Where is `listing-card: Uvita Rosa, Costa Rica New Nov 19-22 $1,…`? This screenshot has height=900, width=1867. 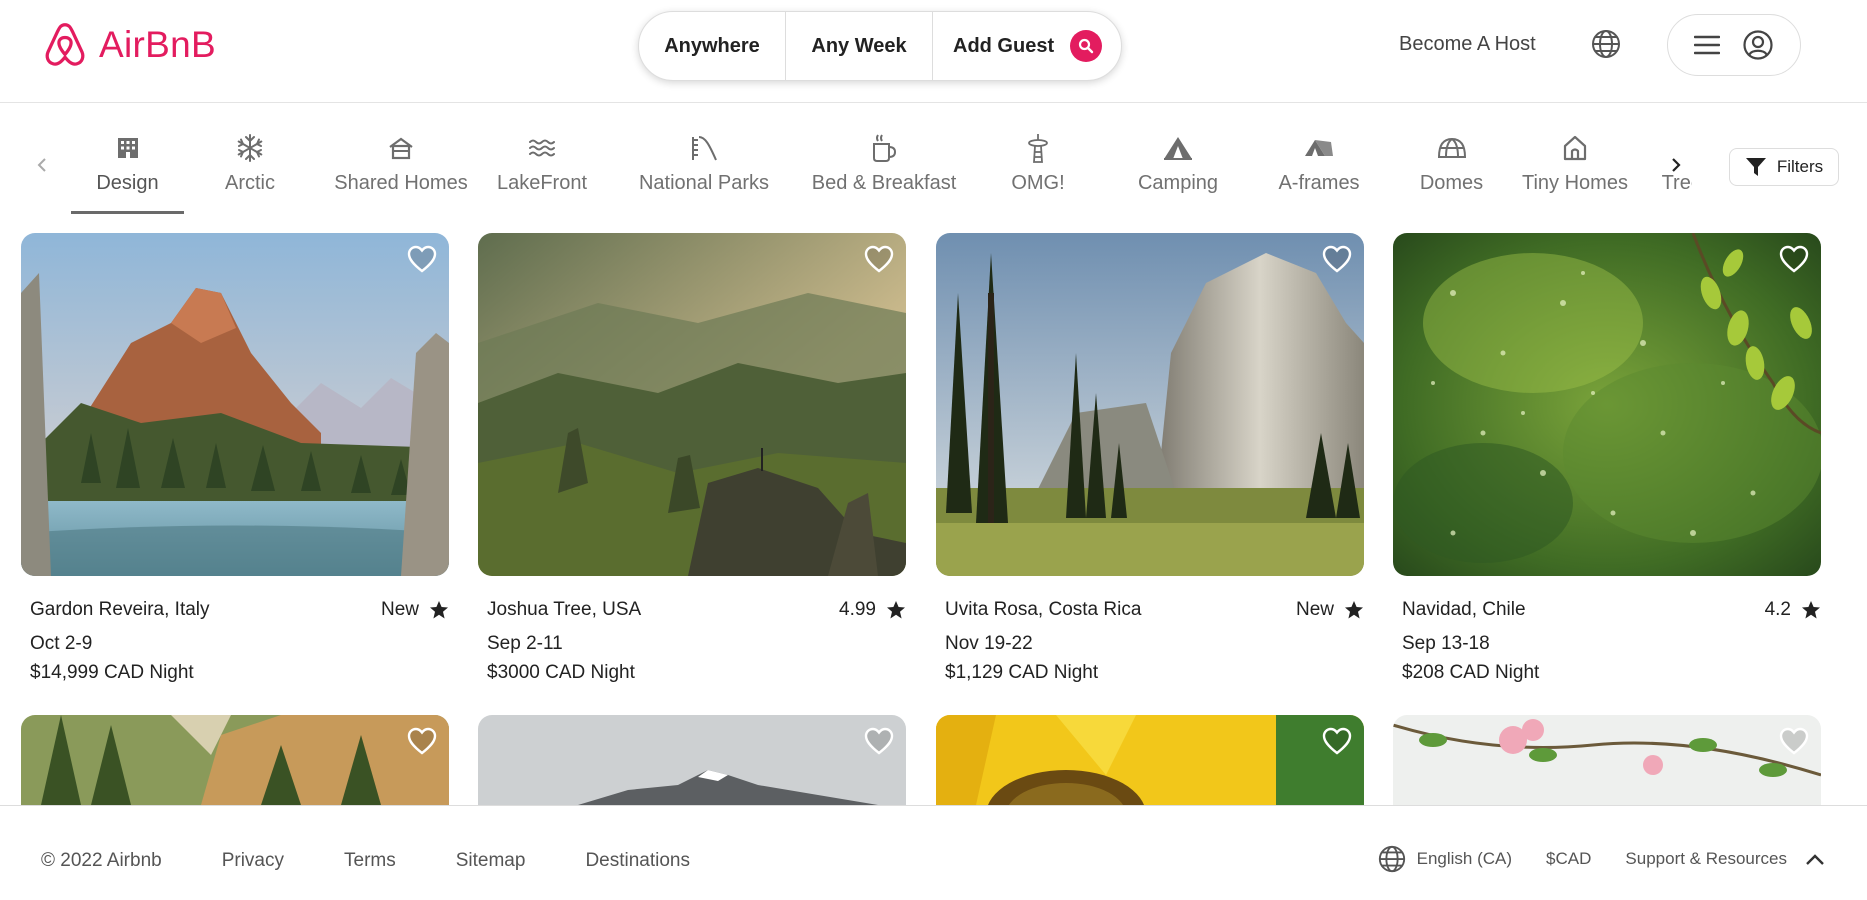
listing-card: Uvita Rosa, Costa Rica New Nov 19-22 $1,… is located at coordinates (1150, 460).